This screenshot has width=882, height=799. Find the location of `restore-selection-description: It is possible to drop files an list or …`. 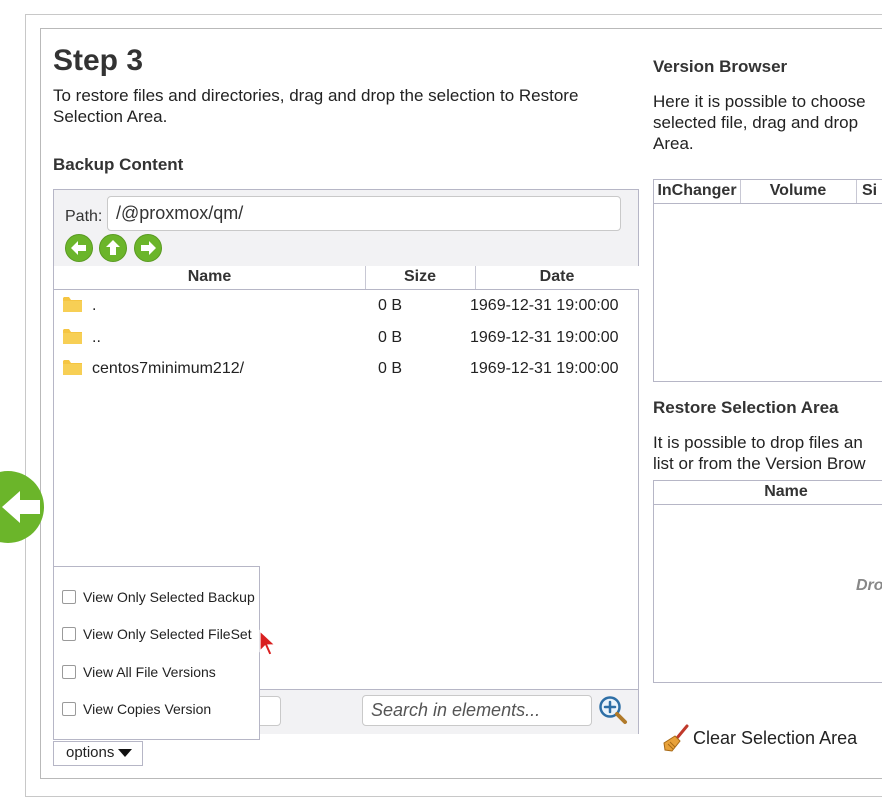

restore-selection-description: It is possible to drop files an list or … is located at coordinates (759, 453).